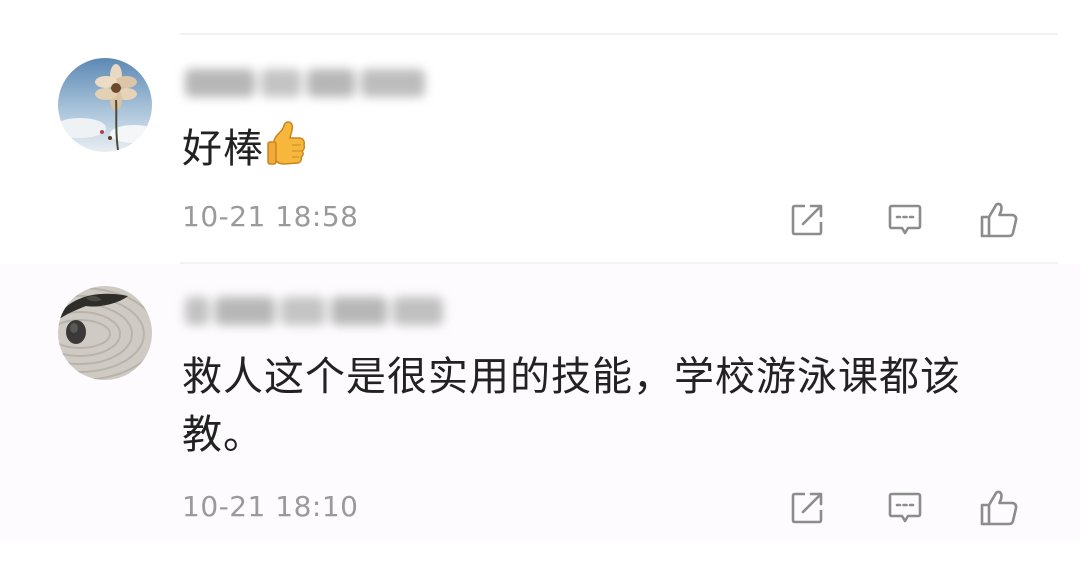  What do you see at coordinates (591, 152) in the screenshot?
I see `comment-text: 好棒` at bounding box center [591, 152].